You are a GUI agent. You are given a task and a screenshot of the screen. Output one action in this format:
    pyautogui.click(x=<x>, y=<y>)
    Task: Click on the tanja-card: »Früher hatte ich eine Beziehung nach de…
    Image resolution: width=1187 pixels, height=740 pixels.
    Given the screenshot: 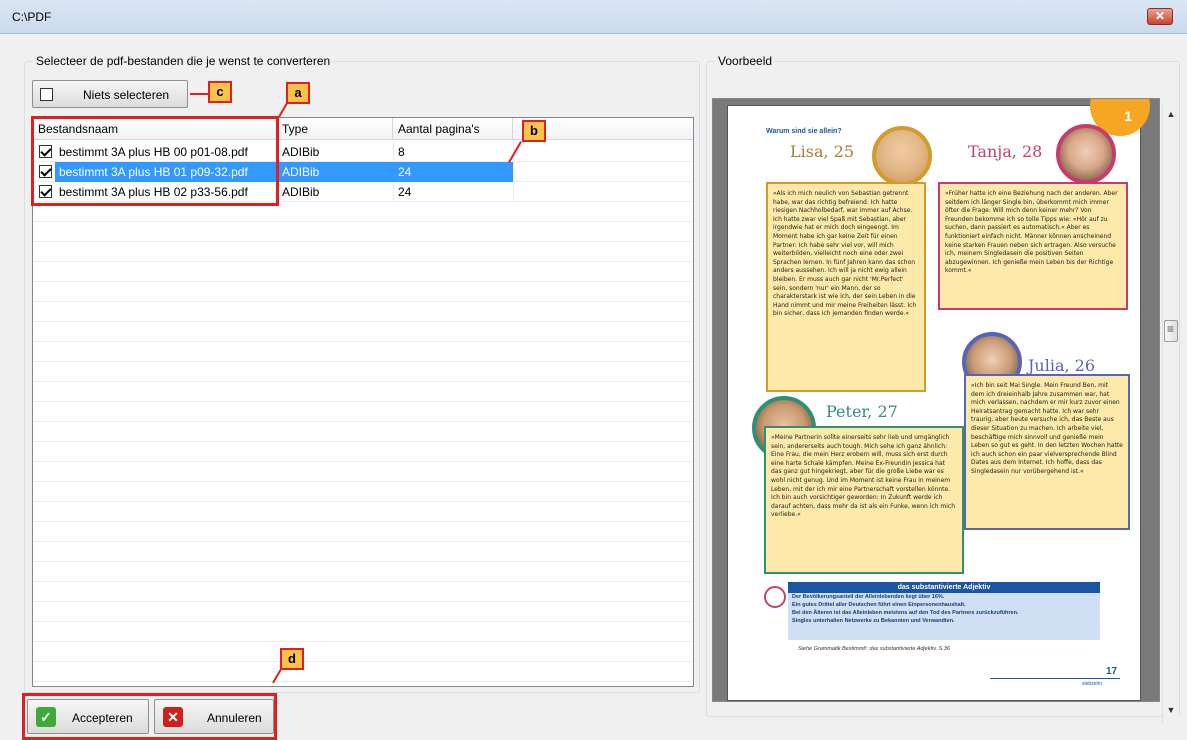 What is the action you would take?
    pyautogui.click(x=1033, y=246)
    